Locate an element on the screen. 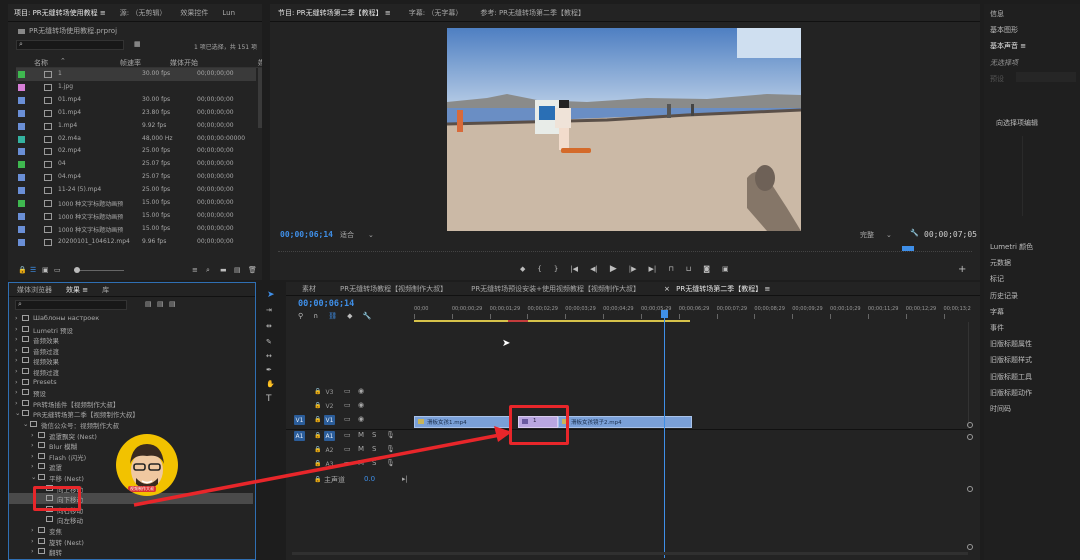 This screenshot has height=560, width=1080. find-icon: ⌕ is located at coordinates (208, 270).